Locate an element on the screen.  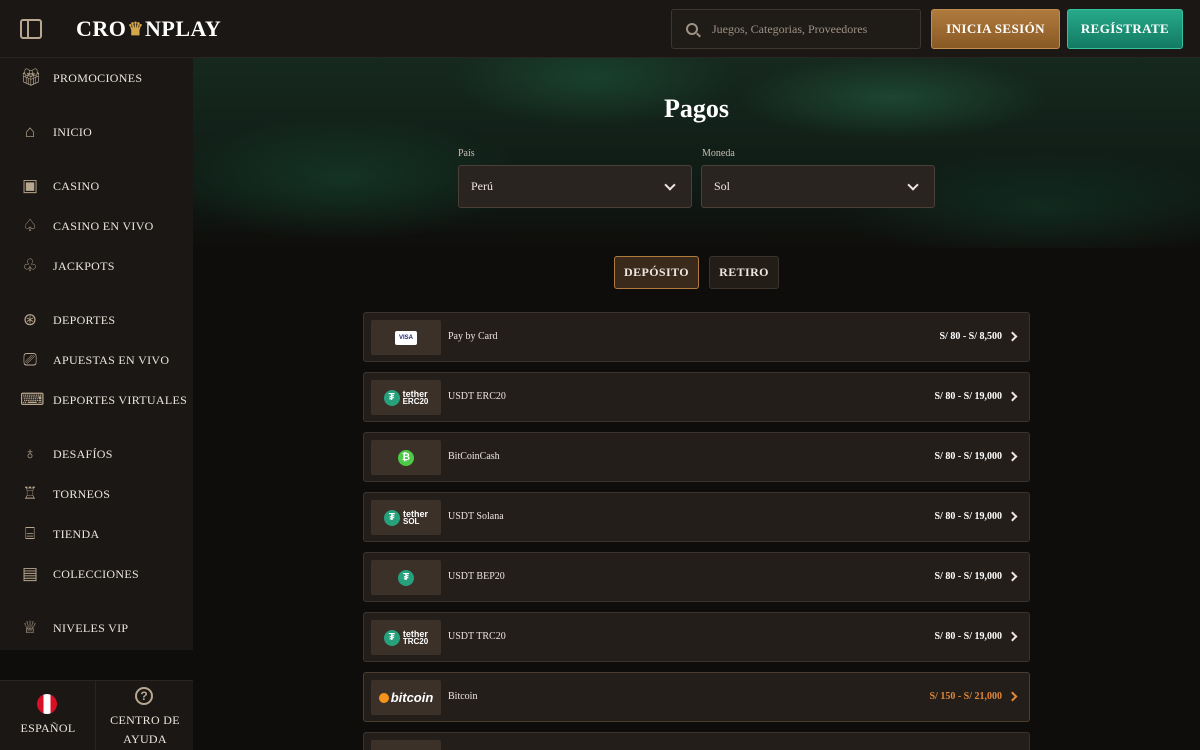
bitcoin-cash-icon: ₿ is located at coordinates (406, 457).